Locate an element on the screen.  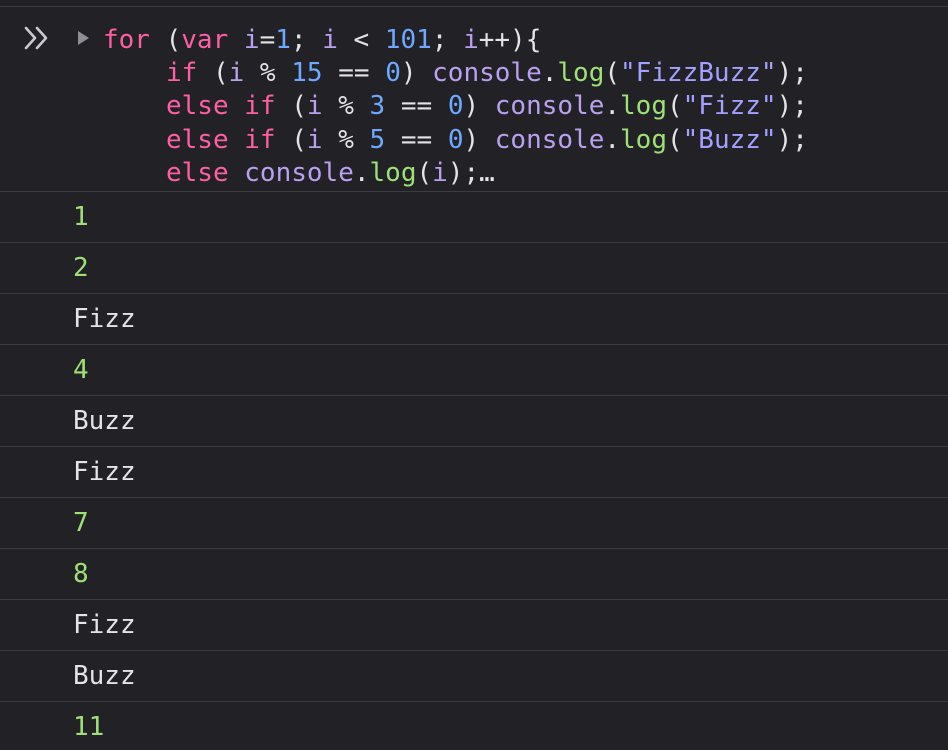
console-output-row: 2 is located at coordinates (474, 268).